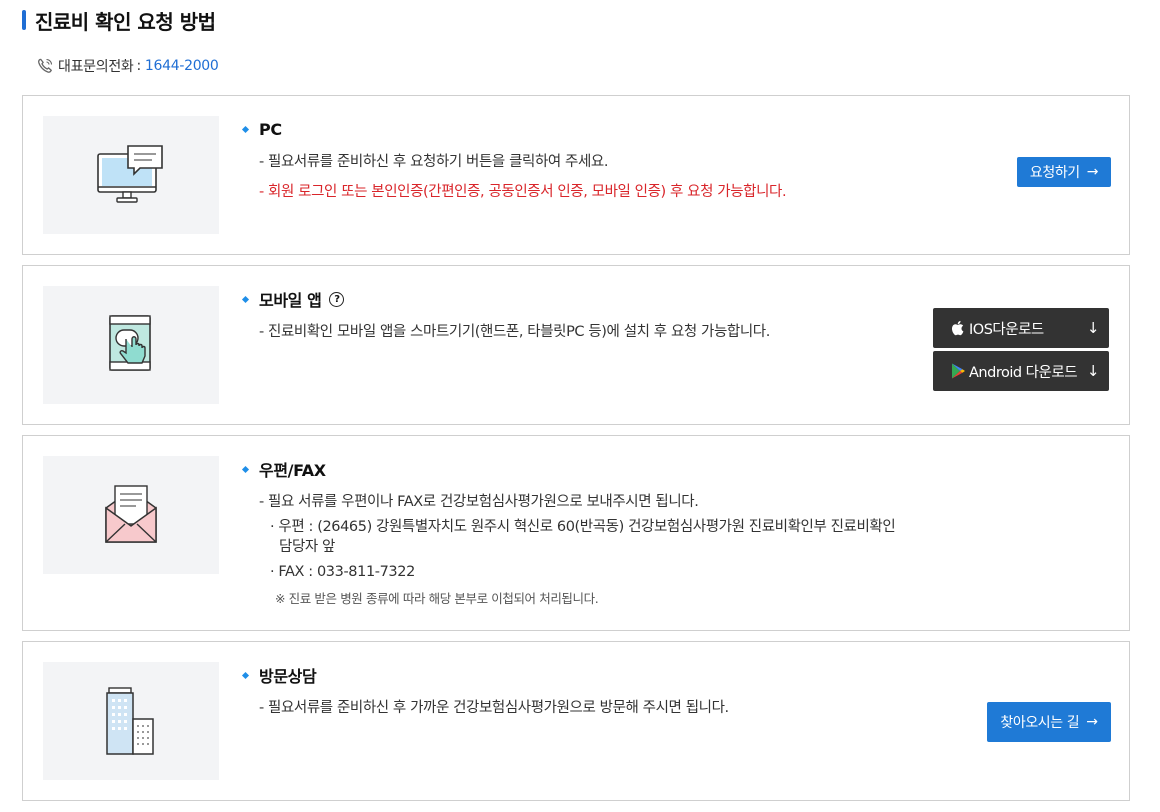  I want to click on android-download-button: Android 다운로드 ↓, so click(1021, 371).